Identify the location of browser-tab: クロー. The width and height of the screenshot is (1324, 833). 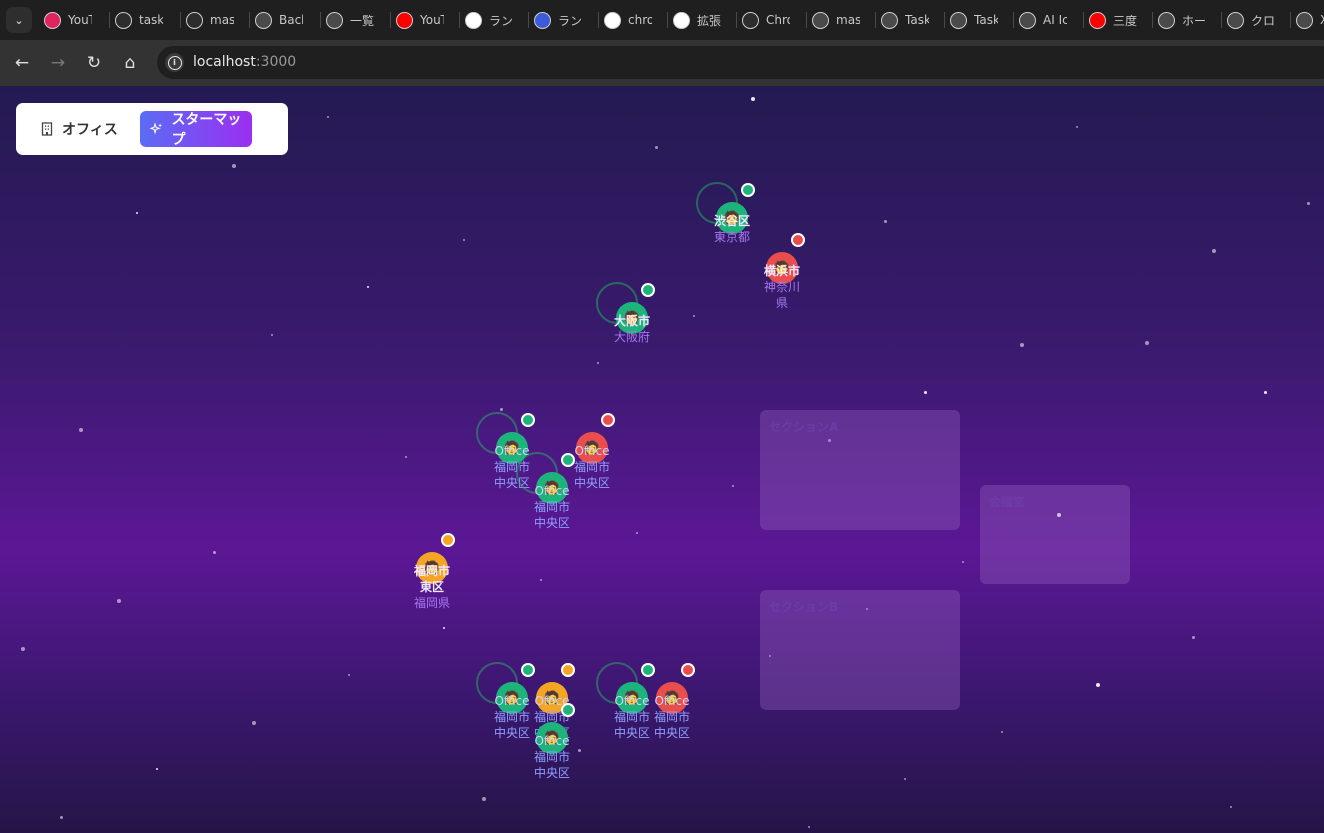
(1251, 20).